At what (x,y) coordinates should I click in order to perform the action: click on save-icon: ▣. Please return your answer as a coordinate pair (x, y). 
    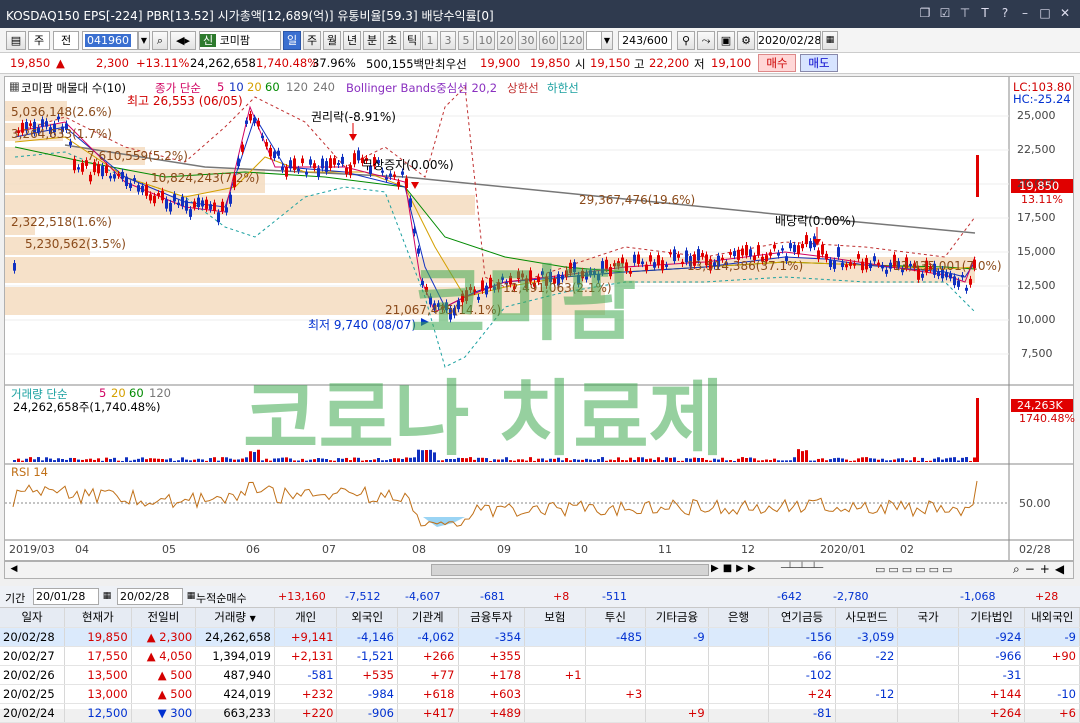
    Looking at the image, I should click on (726, 40).